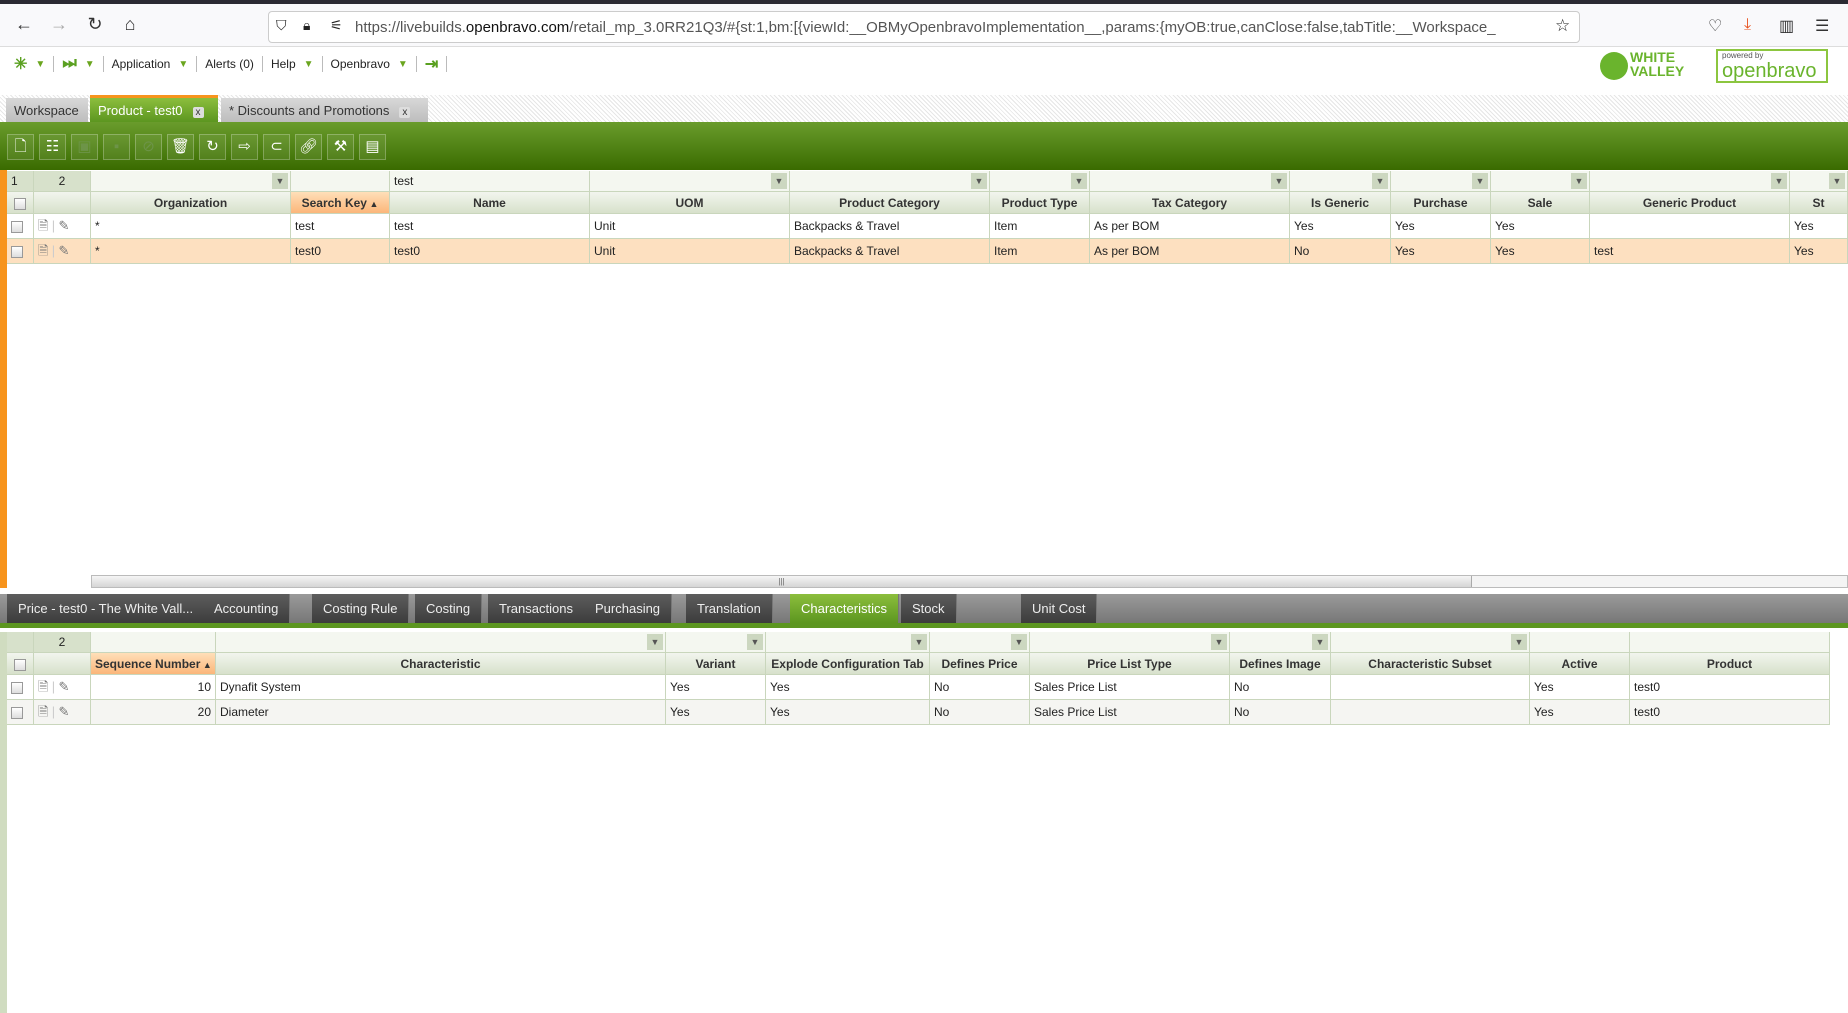  Describe the element at coordinates (628, 608) in the screenshot. I see `subtab-purchasing: Purchasing` at that location.